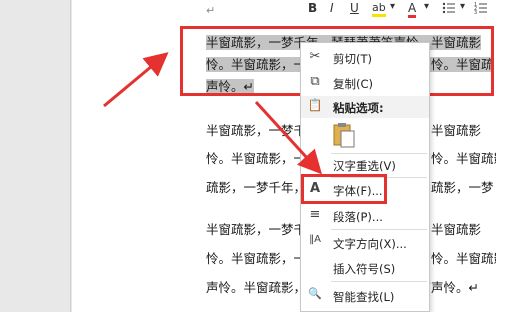 The width and height of the screenshot is (506, 312). What do you see at coordinates (288, 137) in the screenshot?
I see `arrow-to-font-item` at bounding box center [288, 137].